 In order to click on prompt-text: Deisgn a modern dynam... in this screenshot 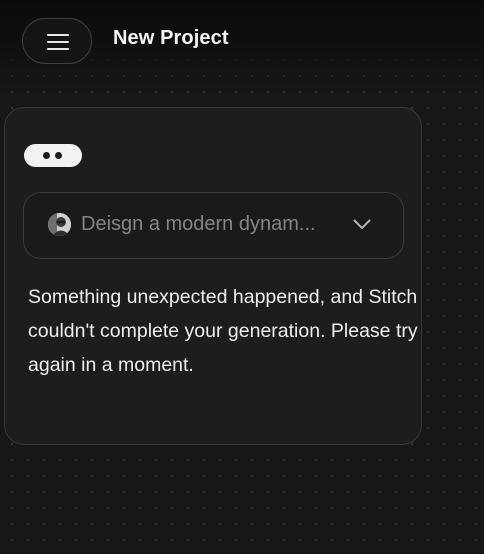, I will do `click(198, 224)`.